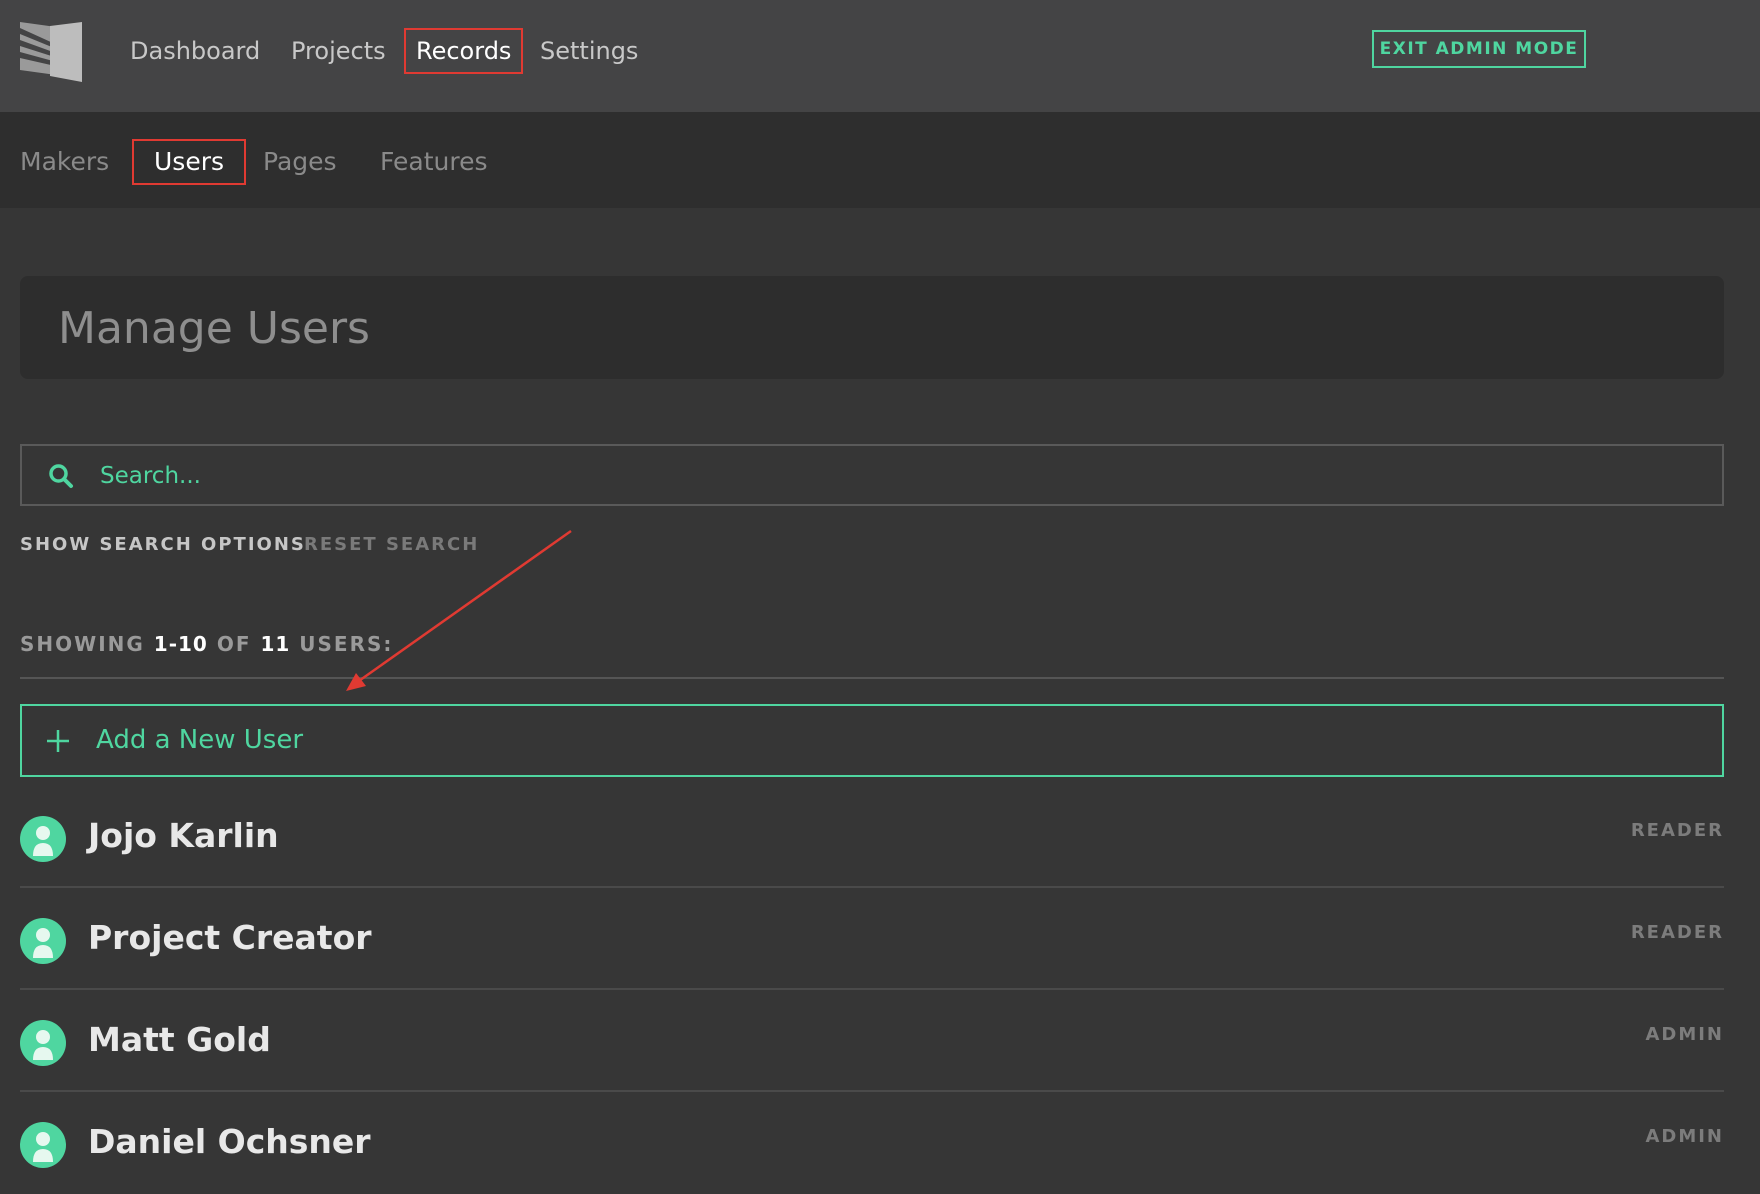 The width and height of the screenshot is (1760, 1194). What do you see at coordinates (230, 938) in the screenshot?
I see `user-name: Project Creator` at bounding box center [230, 938].